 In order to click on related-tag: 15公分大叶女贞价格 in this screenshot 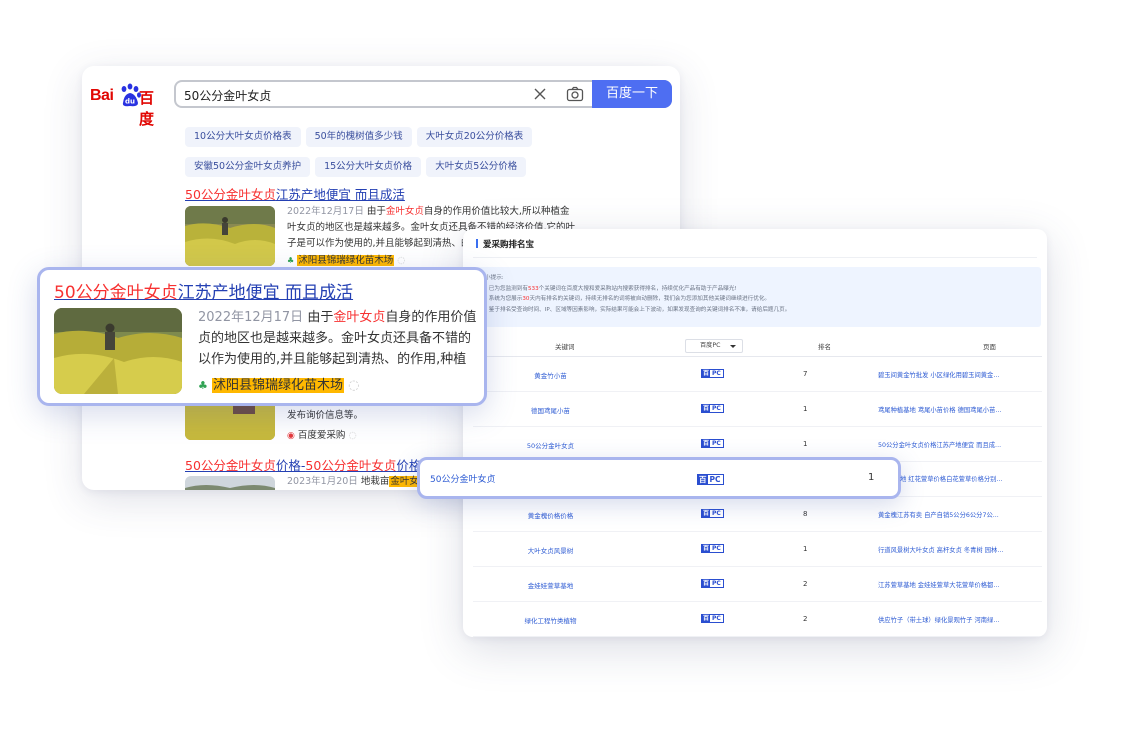, I will do `click(368, 167)`.